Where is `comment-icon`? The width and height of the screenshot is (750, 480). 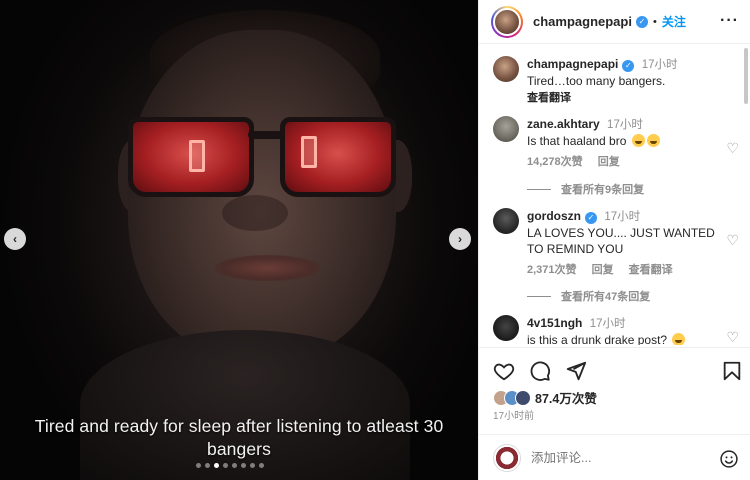
comment-icon is located at coordinates (540, 371).